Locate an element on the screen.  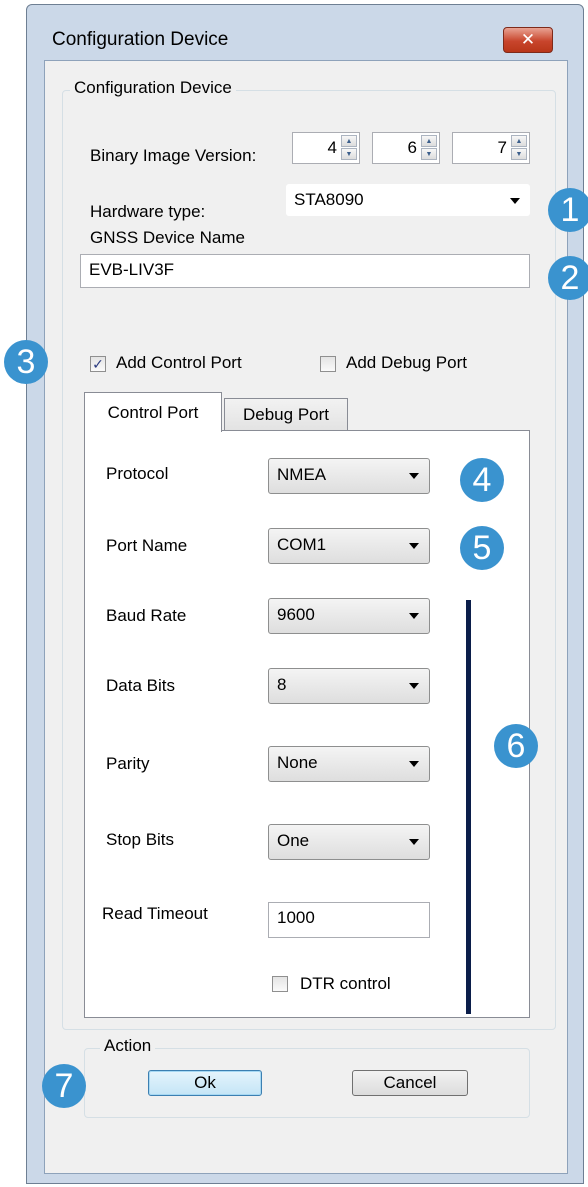
data-bits-value: 8 is located at coordinates (282, 684).